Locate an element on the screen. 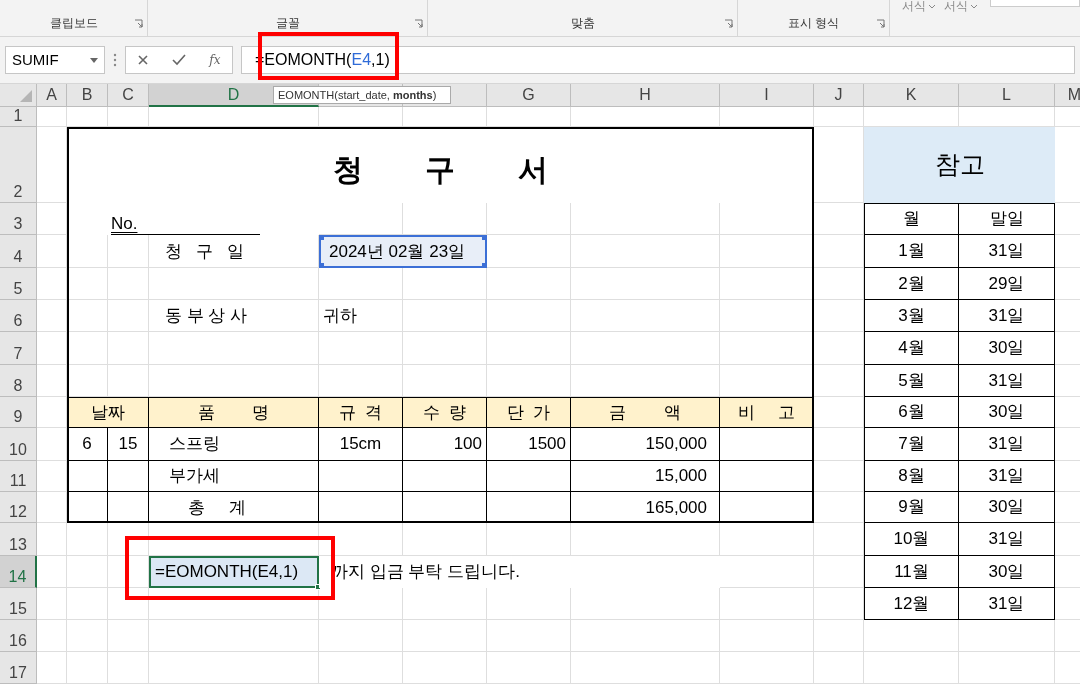 This screenshot has height=684, width=1080. reference-cell: 6월 is located at coordinates (911, 412).